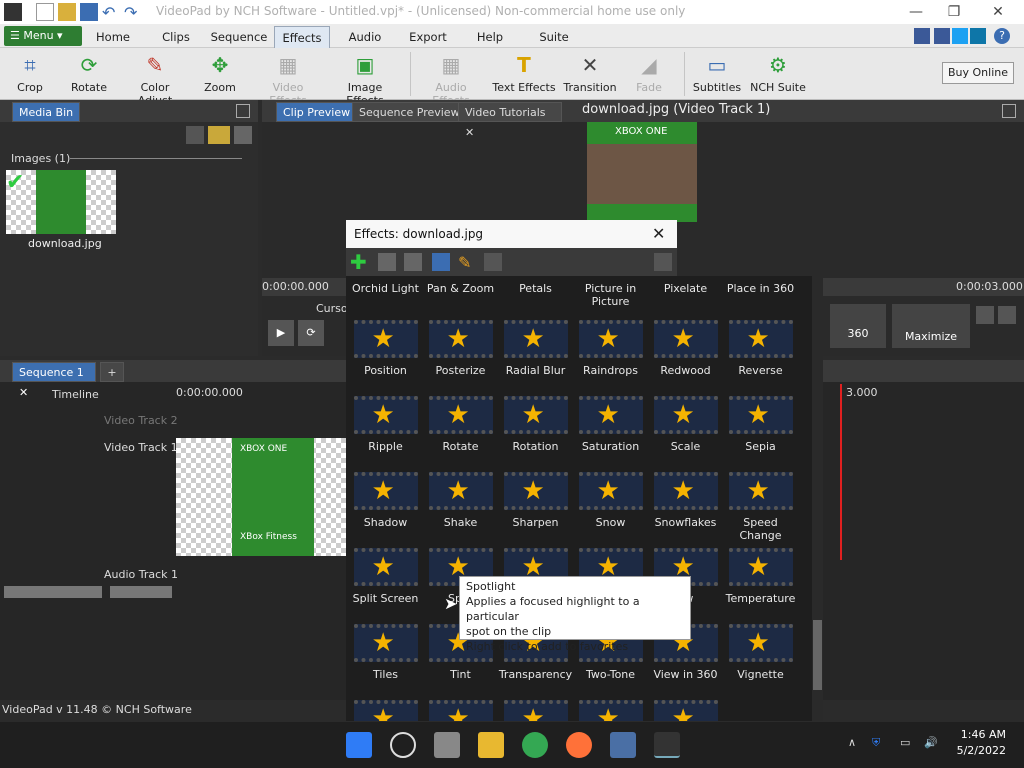 The image size is (1024, 768). I want to click on close-dialog-button: ✕, so click(658, 233).